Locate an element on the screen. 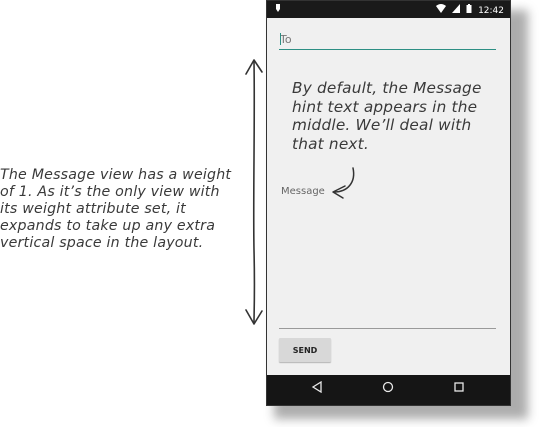  home-icon is located at coordinates (388, 390).